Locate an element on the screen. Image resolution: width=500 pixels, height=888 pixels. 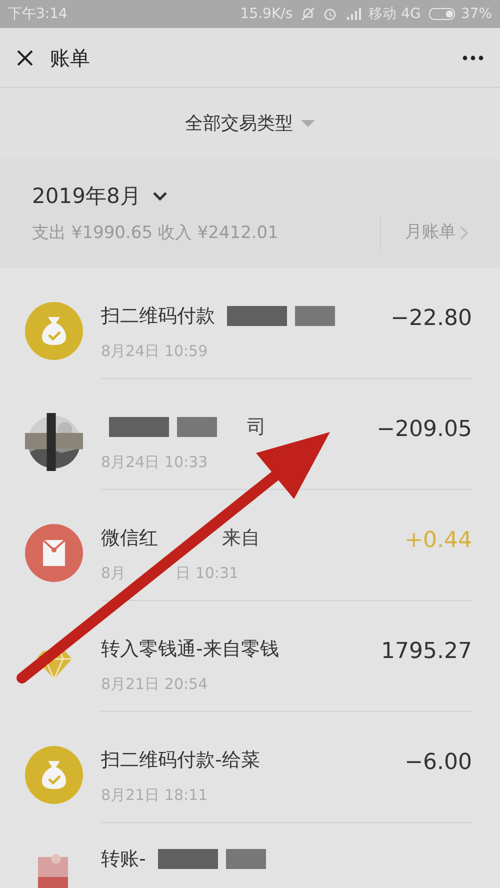
transaction-amount: −6.00 is located at coordinates (438, 763).